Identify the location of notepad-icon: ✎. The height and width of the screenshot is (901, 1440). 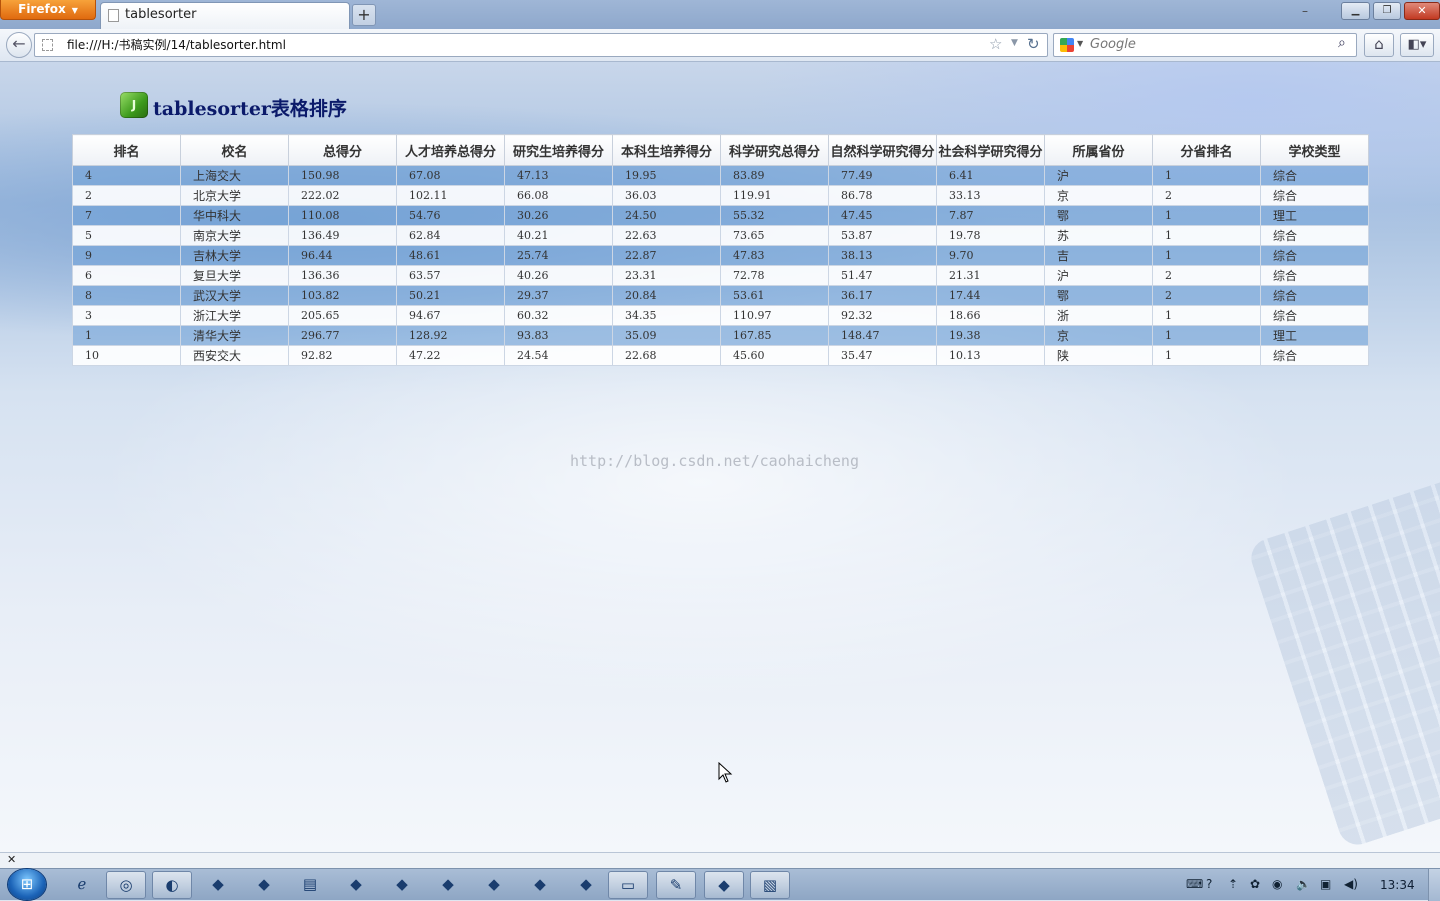
(676, 885).